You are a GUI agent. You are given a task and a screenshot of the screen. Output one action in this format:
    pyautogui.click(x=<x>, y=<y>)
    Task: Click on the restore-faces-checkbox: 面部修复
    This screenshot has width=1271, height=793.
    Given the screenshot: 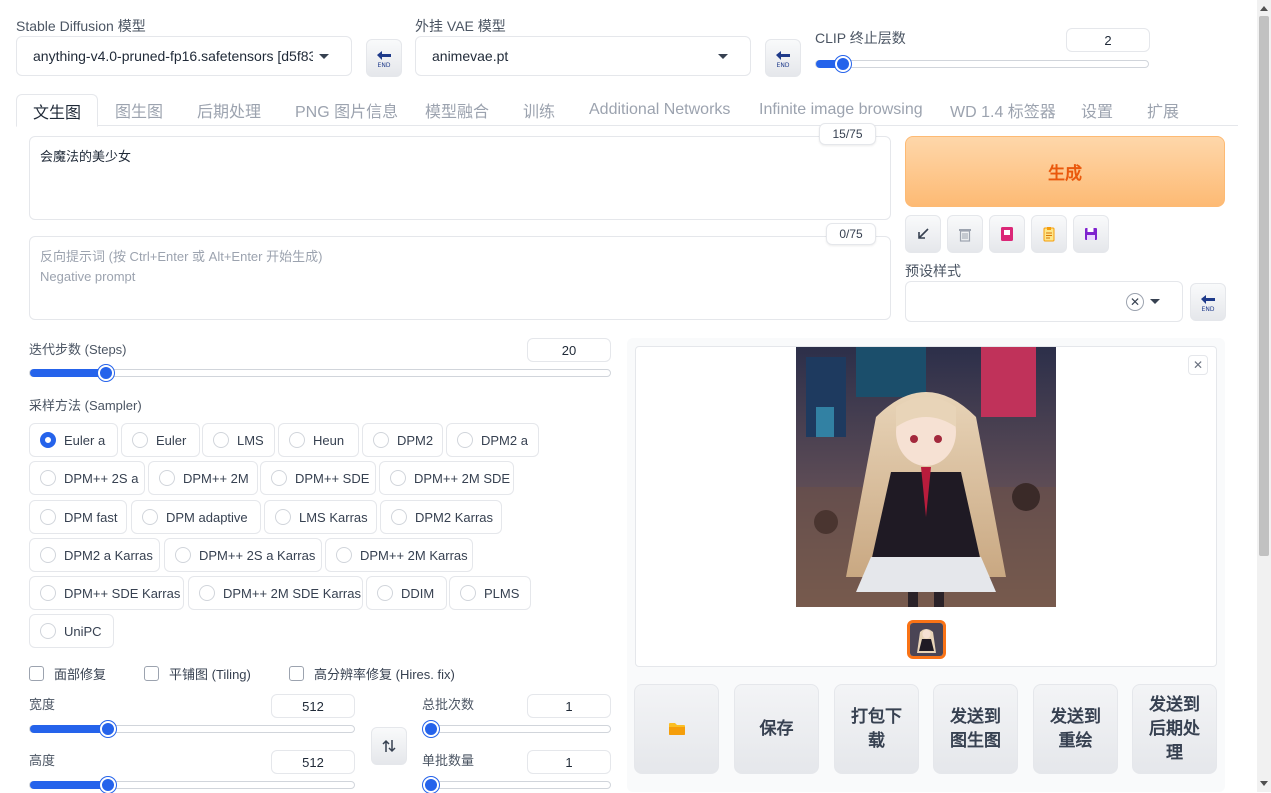 What is the action you would take?
    pyautogui.click(x=67, y=673)
    